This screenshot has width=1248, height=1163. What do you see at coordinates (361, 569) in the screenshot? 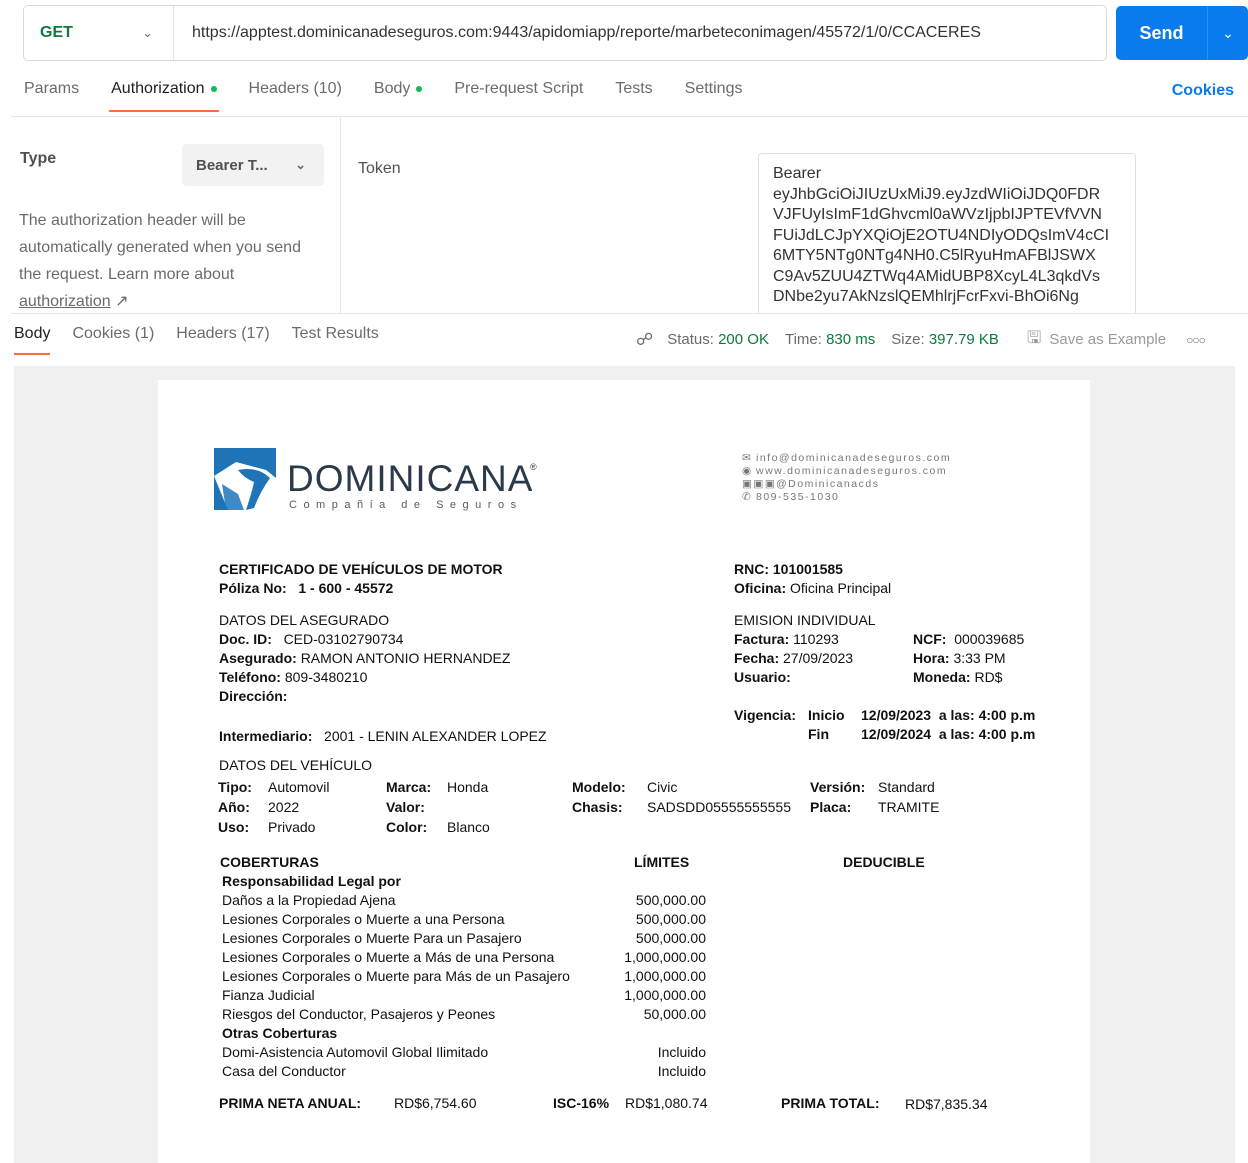
I see `certificate-title: CERTIFICADO DE VEHÍCULOS DE MOTOR` at bounding box center [361, 569].